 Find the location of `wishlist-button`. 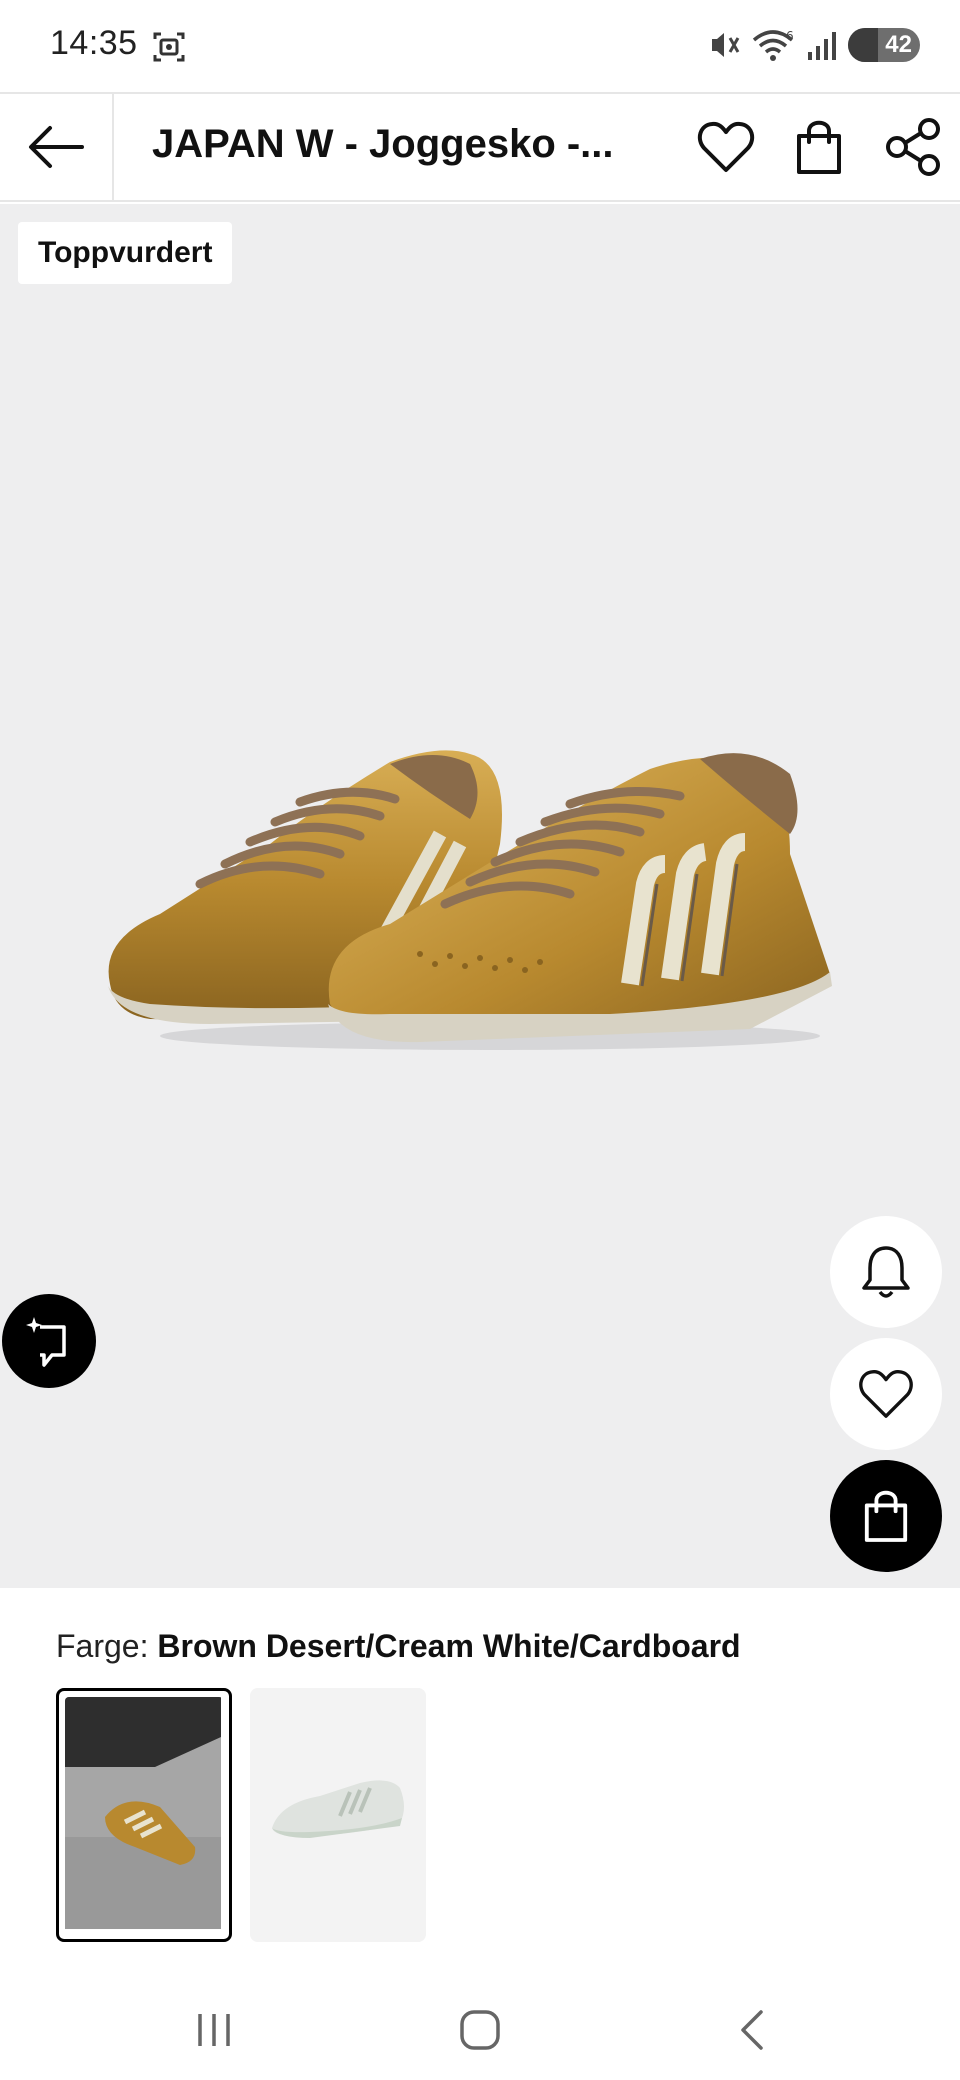

wishlist-button is located at coordinates (886, 1394).